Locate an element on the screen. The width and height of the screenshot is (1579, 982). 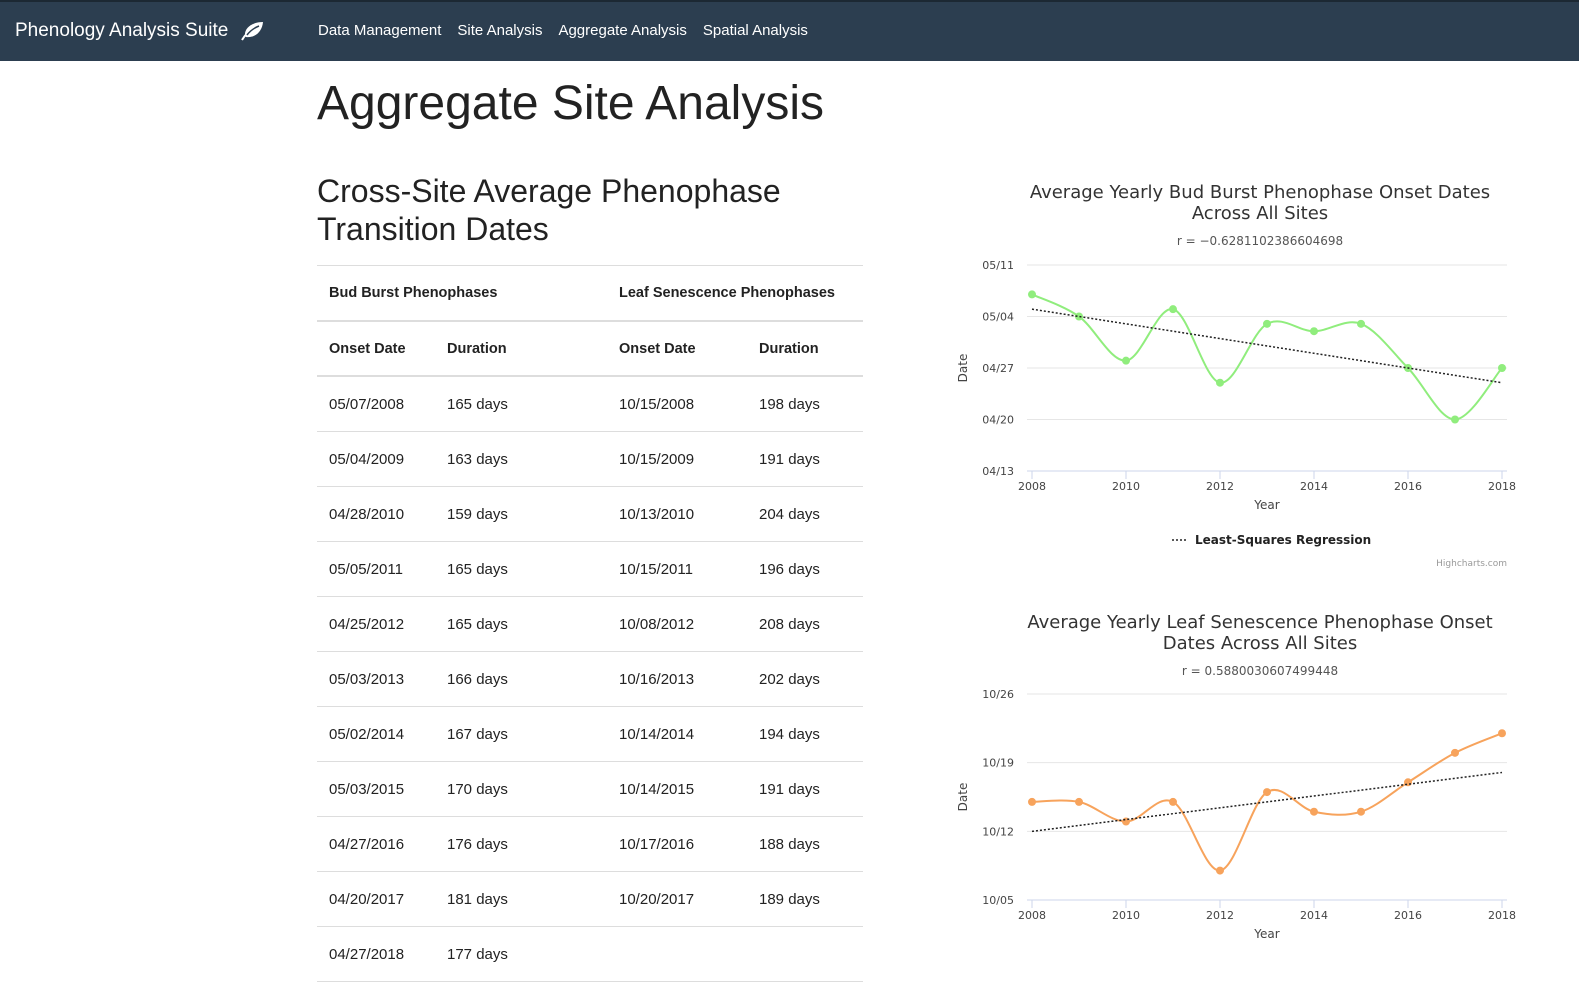
table-row: 05/05/2011 165 days 10/15/2011 196 days is located at coordinates (590, 569).